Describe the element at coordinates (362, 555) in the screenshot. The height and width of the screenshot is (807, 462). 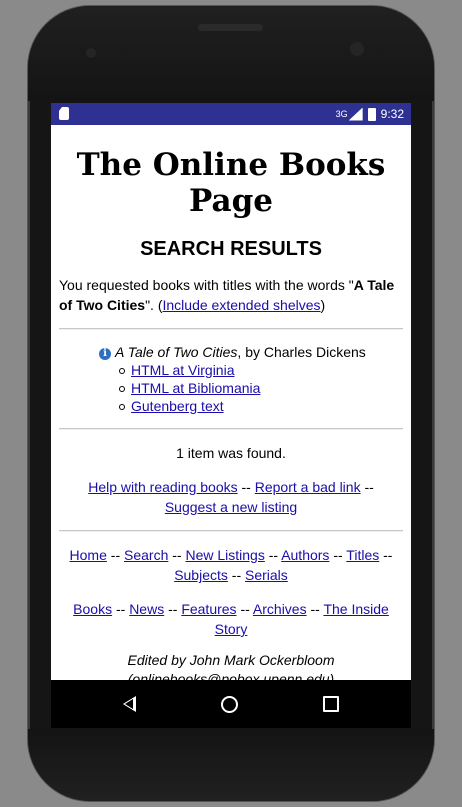
I see `nav-titles-link: Titles` at that location.